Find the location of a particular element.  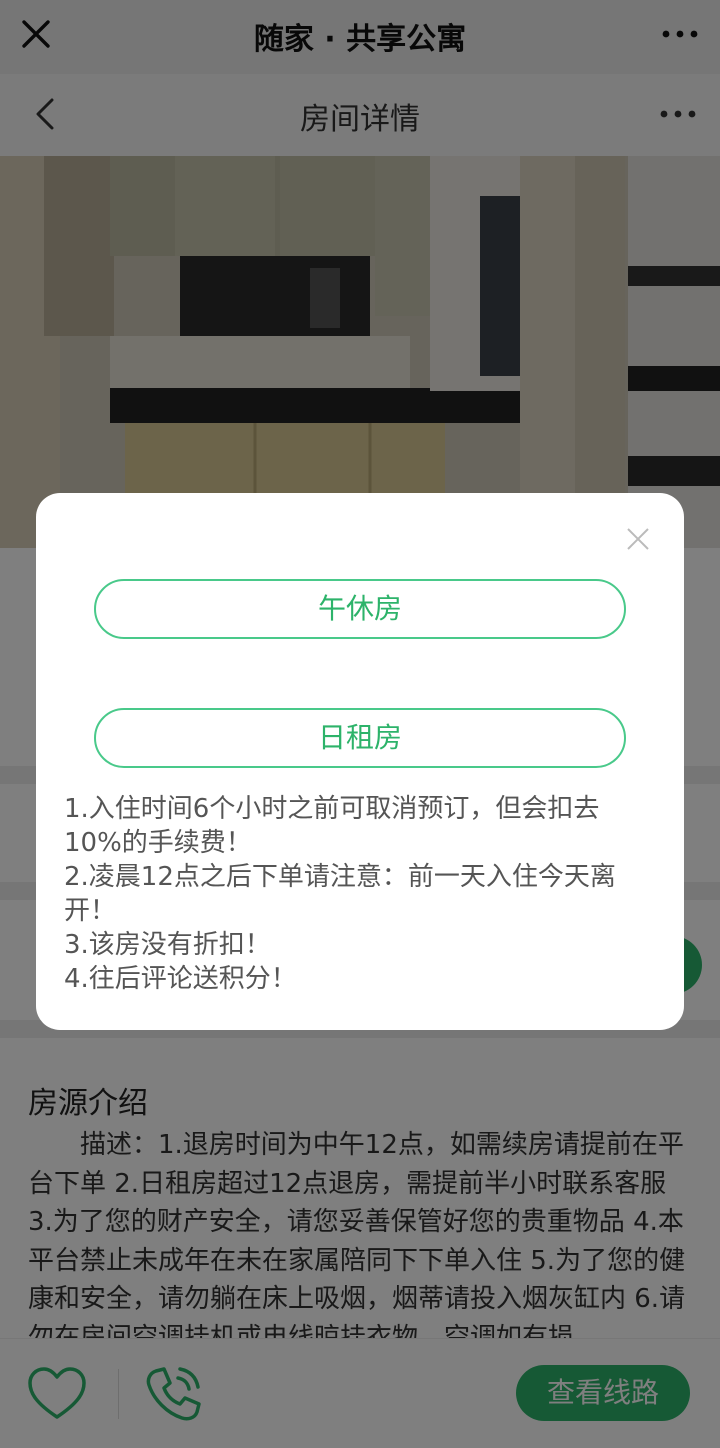

daily-room-button: 日租房 is located at coordinates (360, 738).